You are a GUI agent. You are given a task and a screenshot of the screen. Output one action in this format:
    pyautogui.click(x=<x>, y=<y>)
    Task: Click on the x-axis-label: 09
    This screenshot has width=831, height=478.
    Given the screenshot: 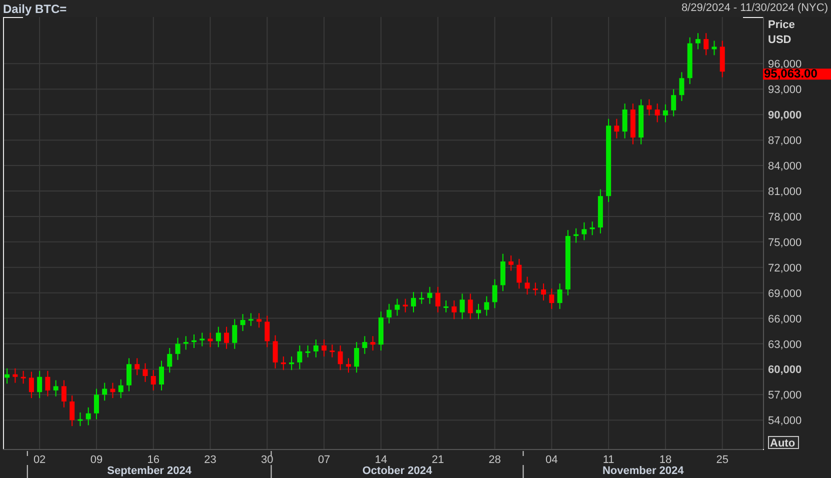 What is the action you would take?
    pyautogui.click(x=96, y=460)
    